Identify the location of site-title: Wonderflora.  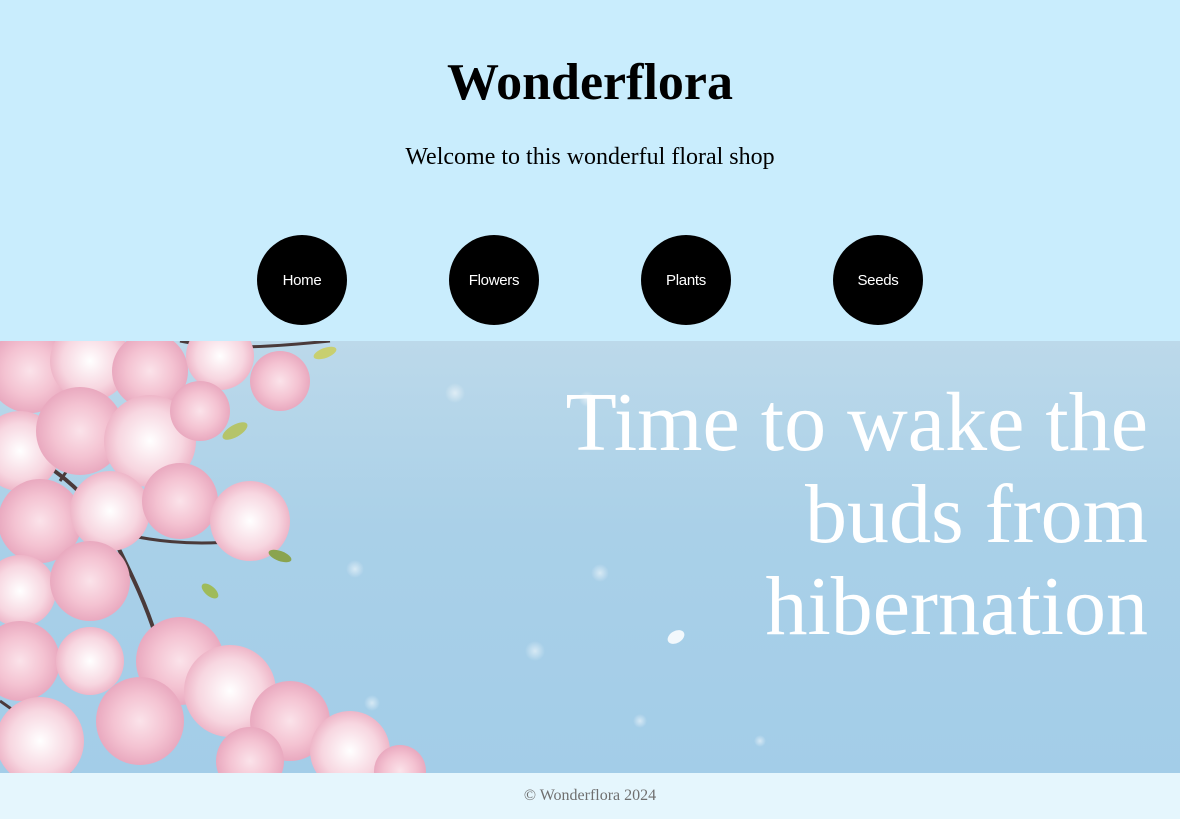
(590, 82).